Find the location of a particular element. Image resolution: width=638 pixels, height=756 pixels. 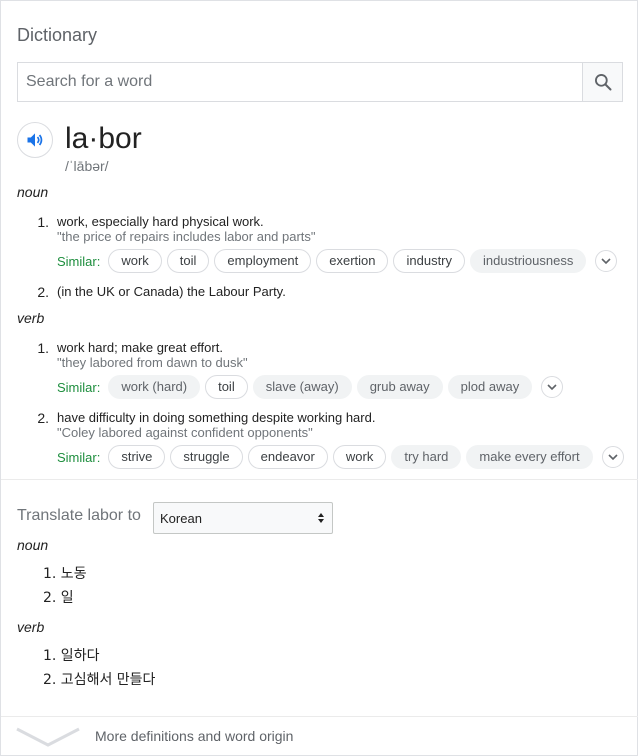

select-arrows-icon is located at coordinates (321, 518).